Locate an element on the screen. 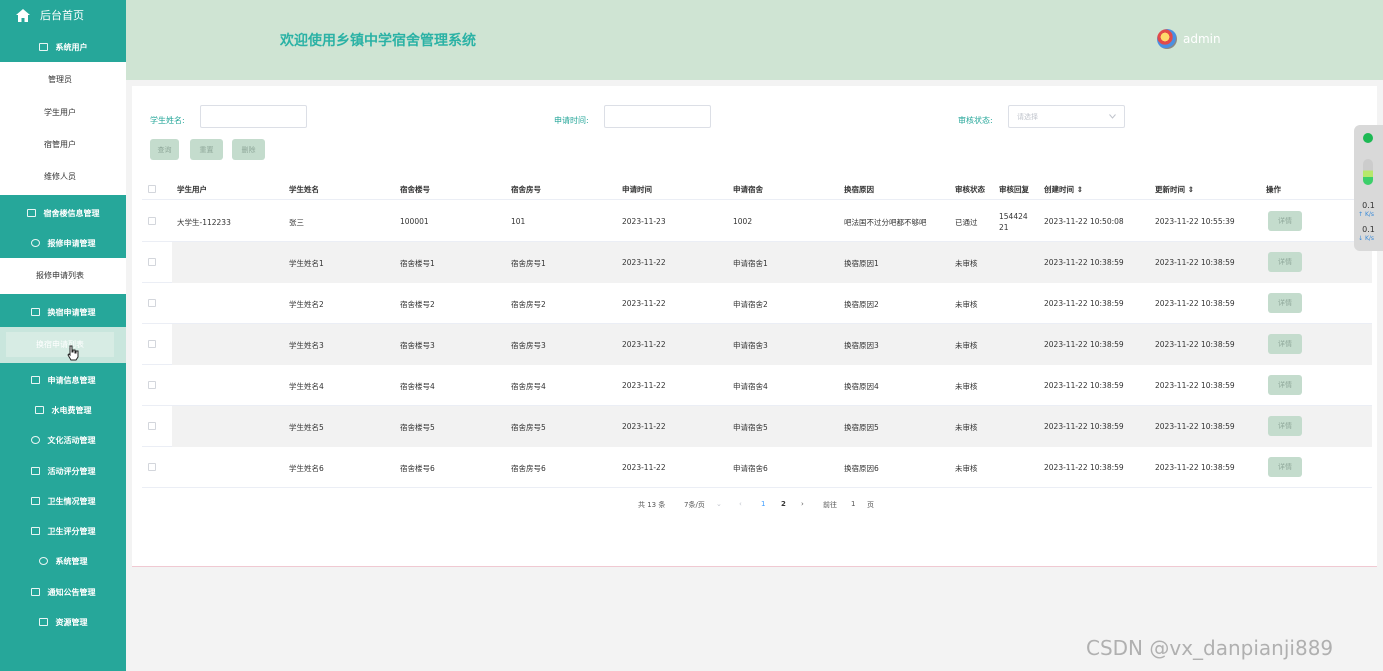 This screenshot has height=671, width=1383. cell-room: 宿舍房号3 is located at coordinates (528, 345).